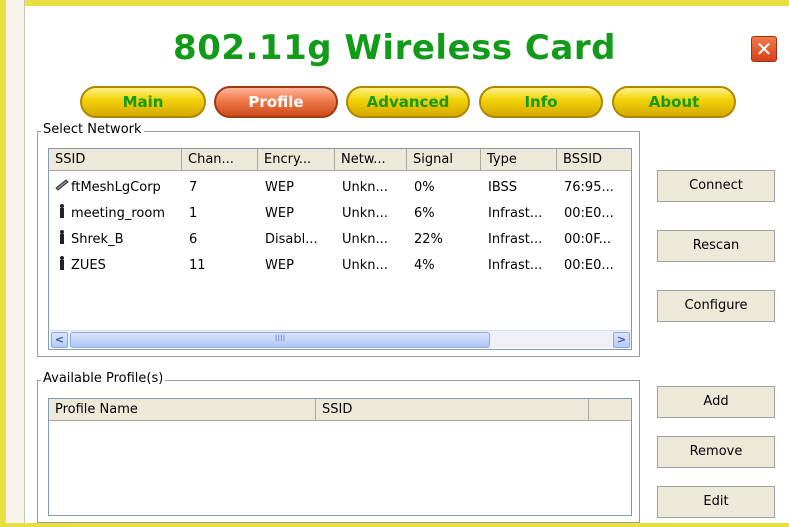 The image size is (789, 527). What do you see at coordinates (610, 410) in the screenshot?
I see `column-header-empty` at bounding box center [610, 410].